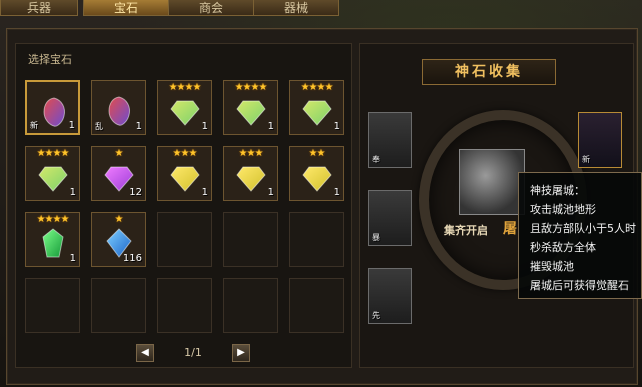 The height and width of the screenshot is (387, 642). What do you see at coordinates (489, 72) in the screenshot?
I see `collection-title: 神石收集` at bounding box center [489, 72].